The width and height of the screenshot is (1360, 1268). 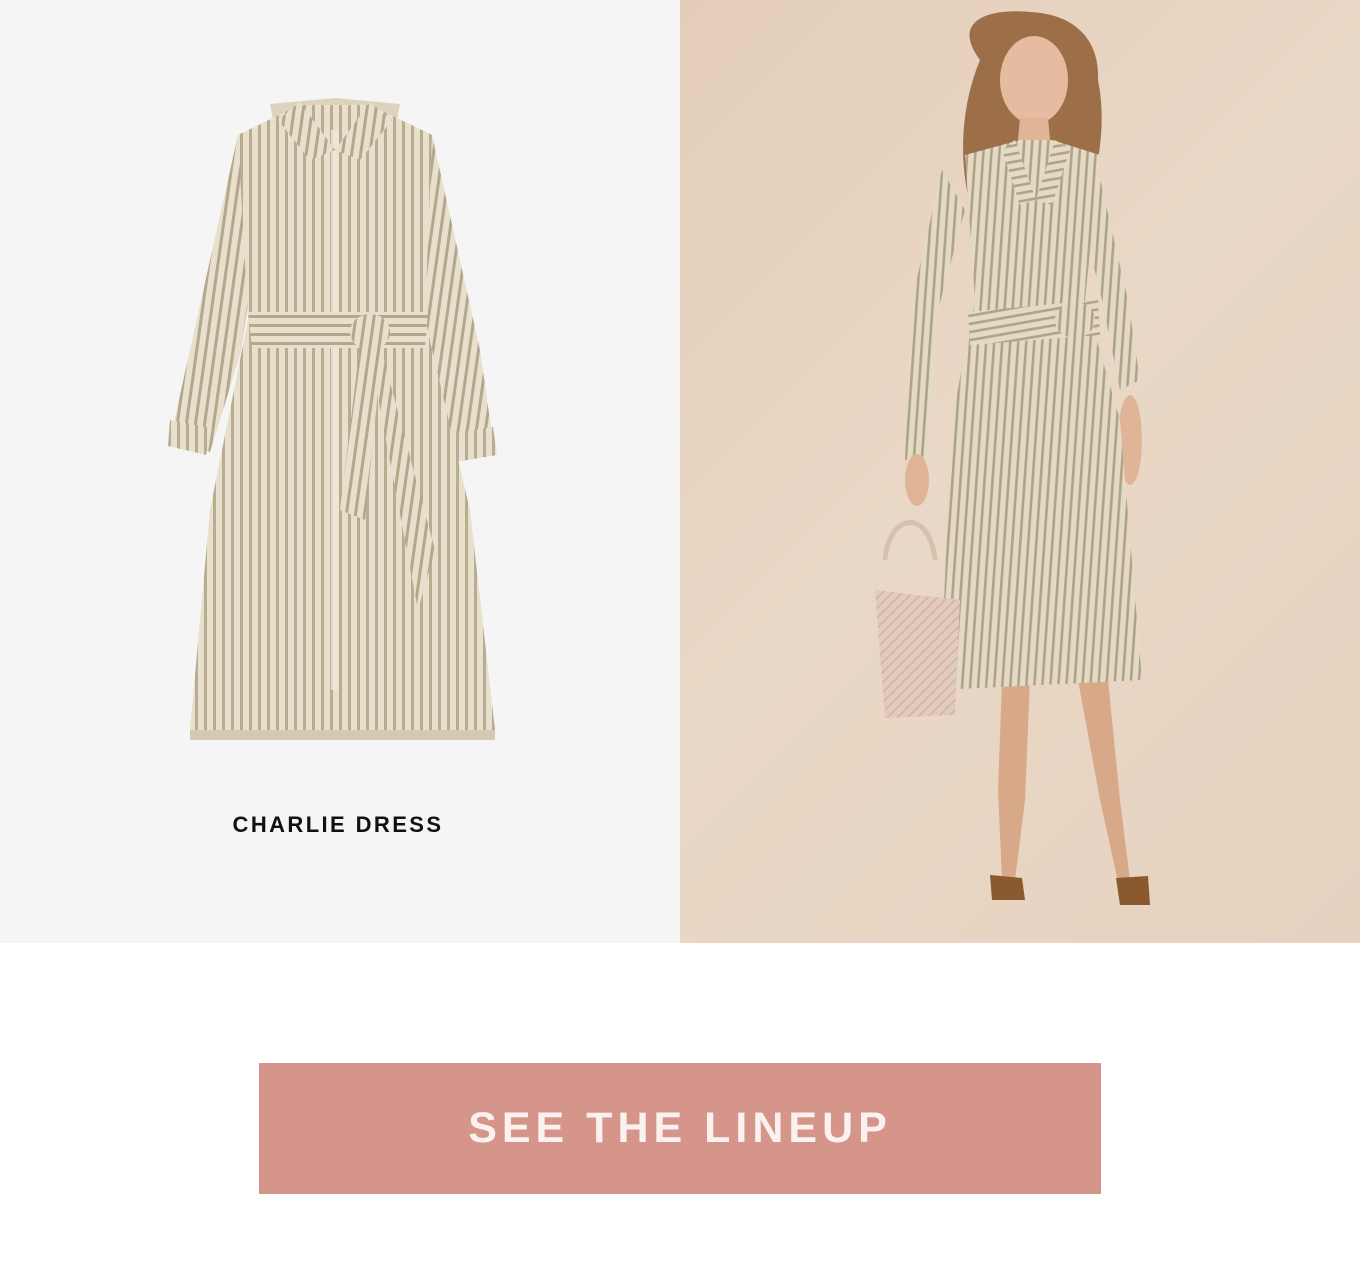 I want to click on see-lineup-button: SEE THE LINEUP, so click(x=680, y=1128).